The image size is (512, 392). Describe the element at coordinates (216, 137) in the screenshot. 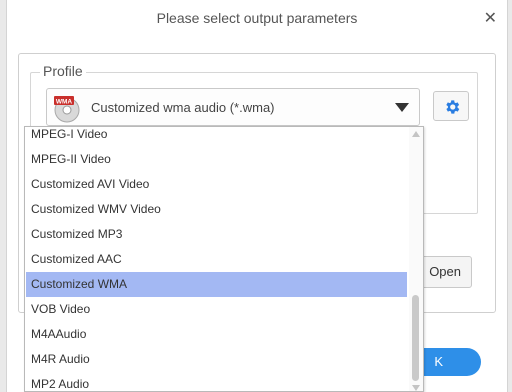

I see `dropdown-option: MPEG-I Video` at that location.